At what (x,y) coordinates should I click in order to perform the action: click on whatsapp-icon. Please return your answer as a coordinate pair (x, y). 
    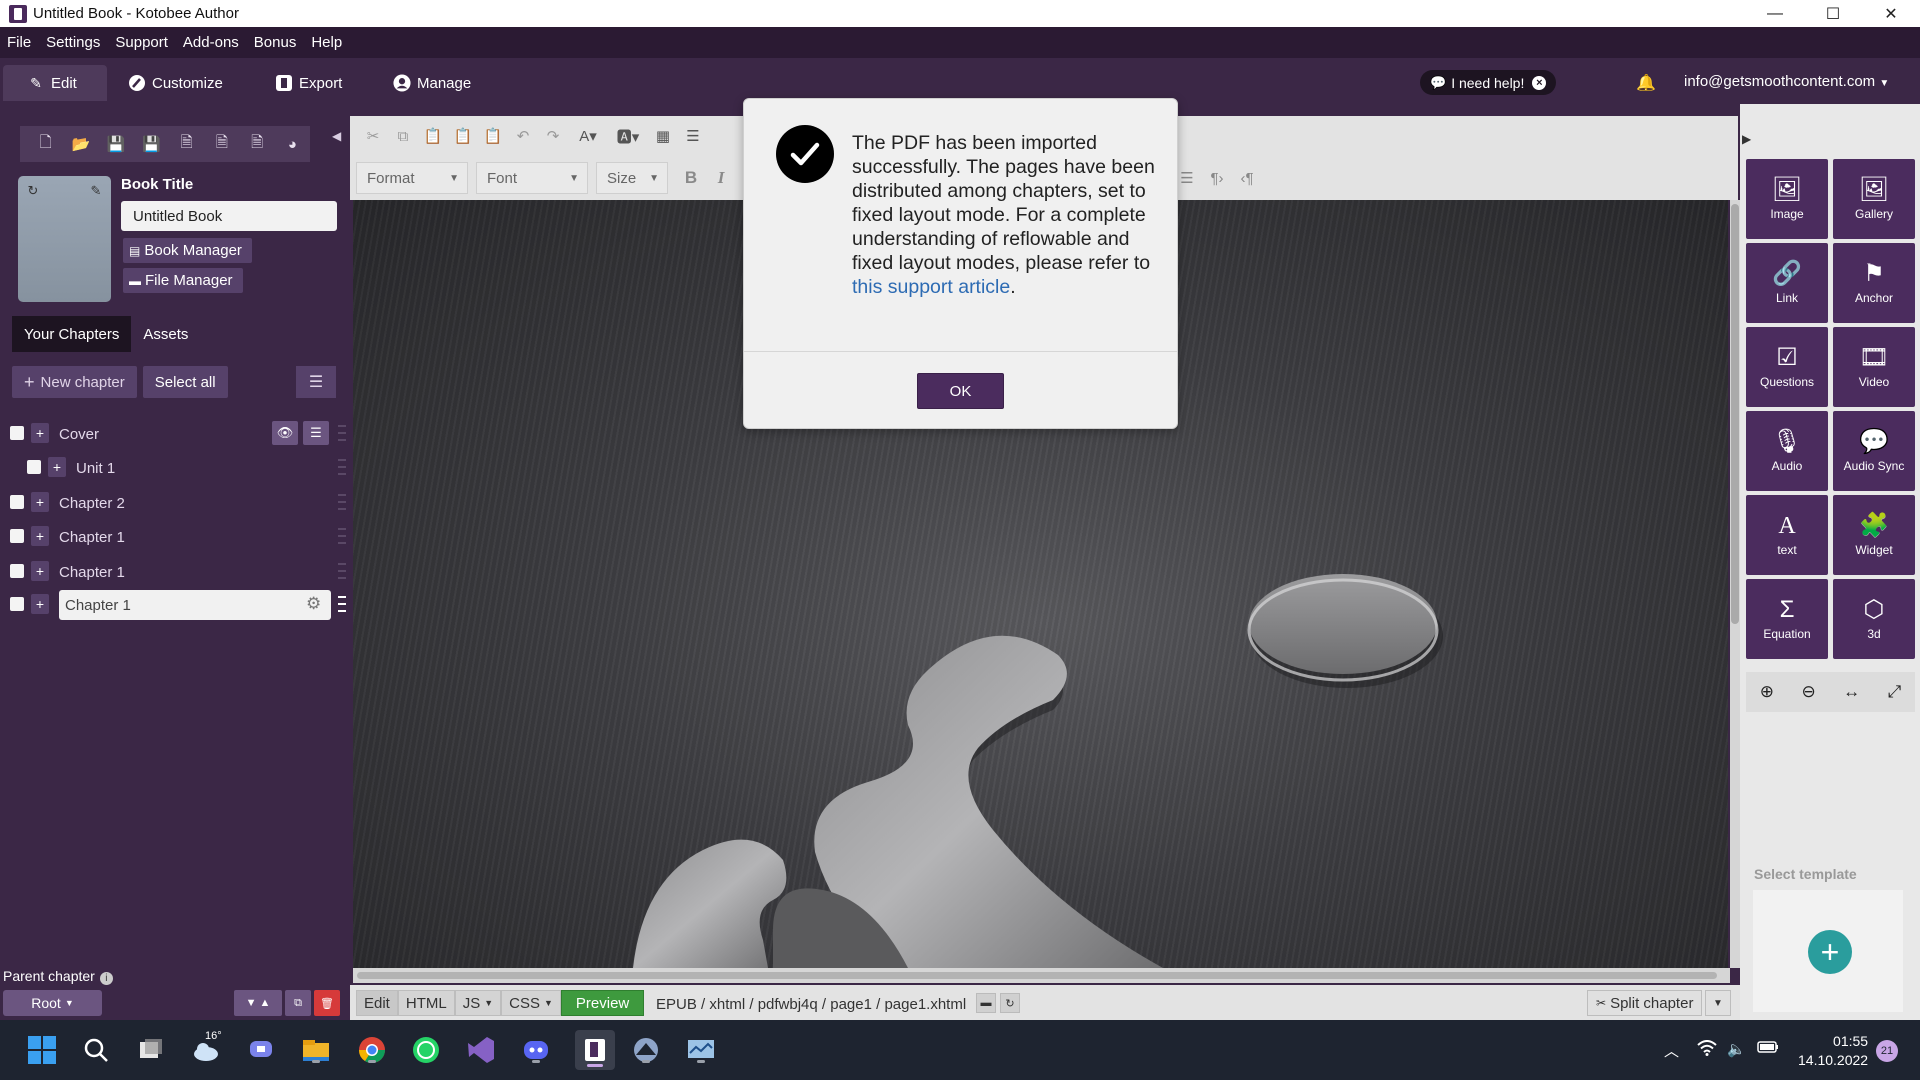
    Looking at the image, I should click on (426, 1050).